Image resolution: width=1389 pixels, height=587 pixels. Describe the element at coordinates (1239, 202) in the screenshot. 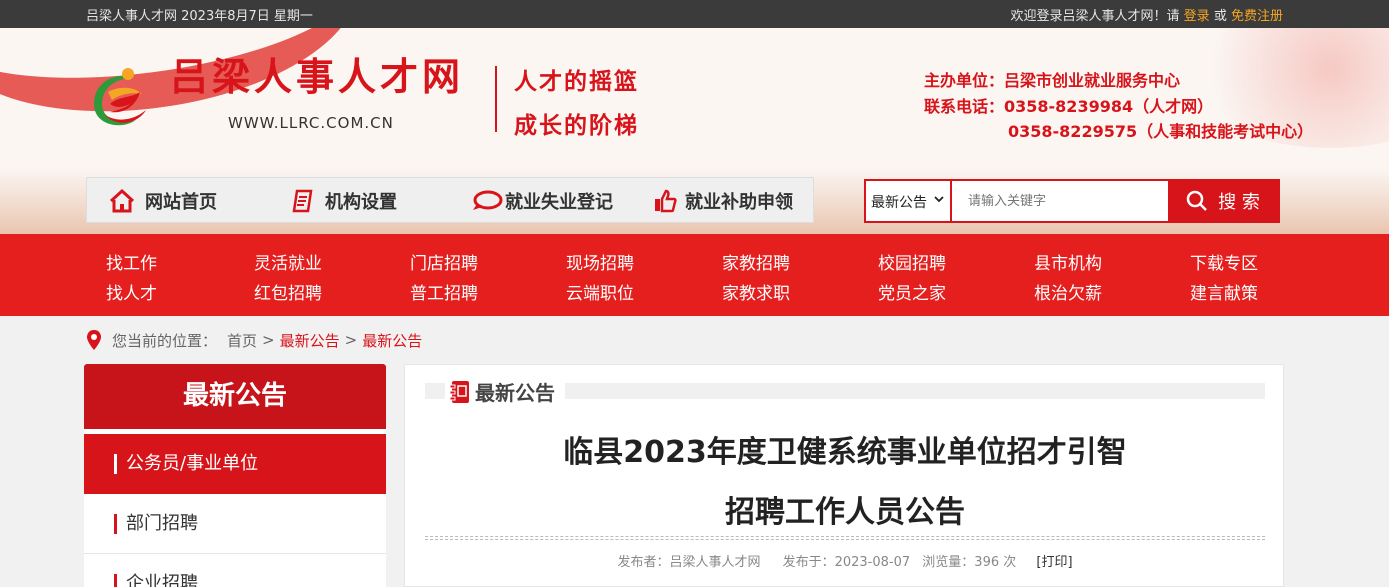

I see `search-button-label: 搜 索` at that location.